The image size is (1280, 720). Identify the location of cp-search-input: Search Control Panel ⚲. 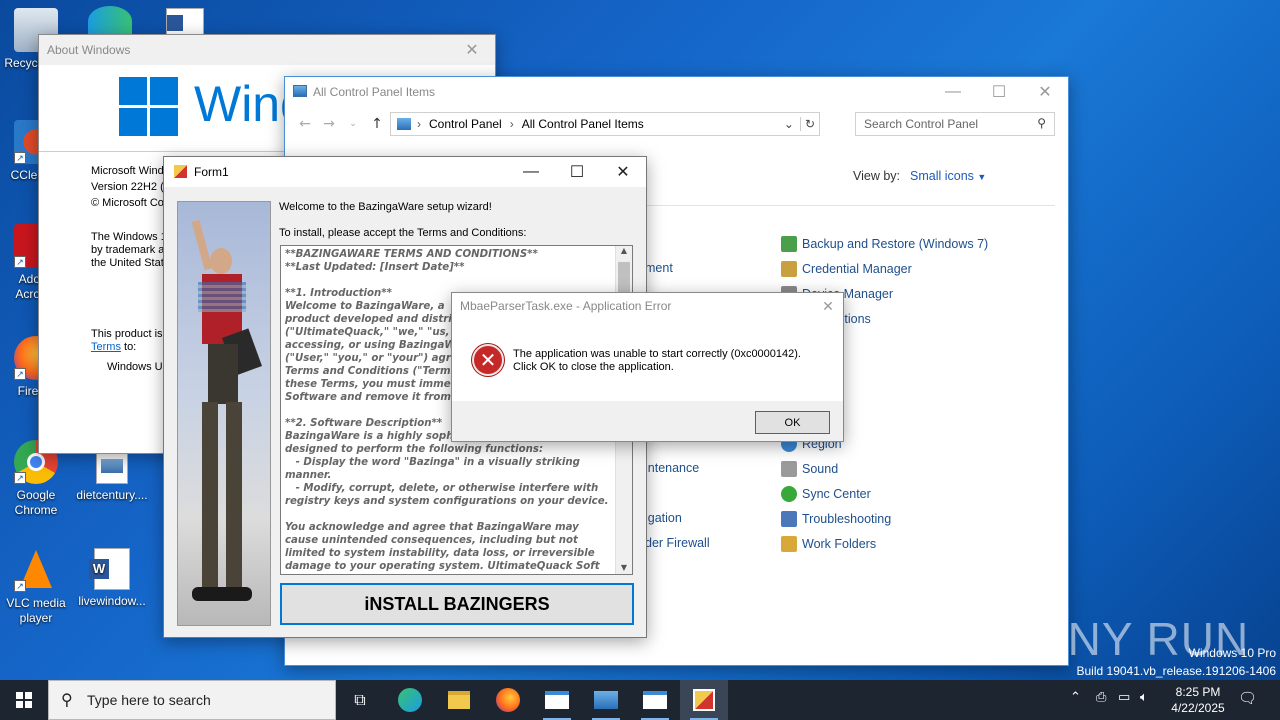
(955, 124).